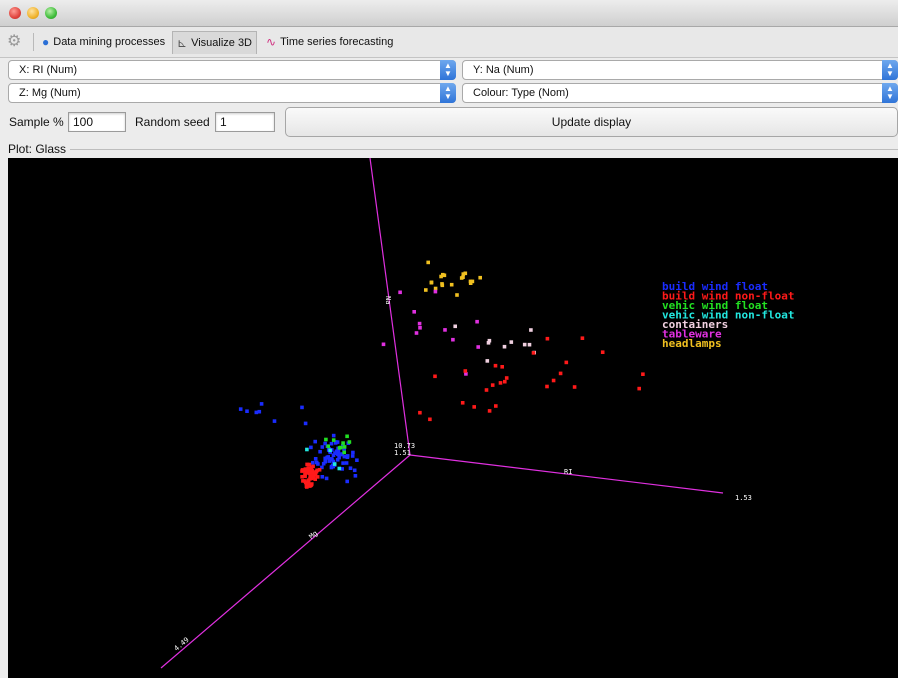 The width and height of the screenshot is (898, 678). I want to click on tab-visualize-3d: ⊾ Visualize 3D, so click(215, 42).